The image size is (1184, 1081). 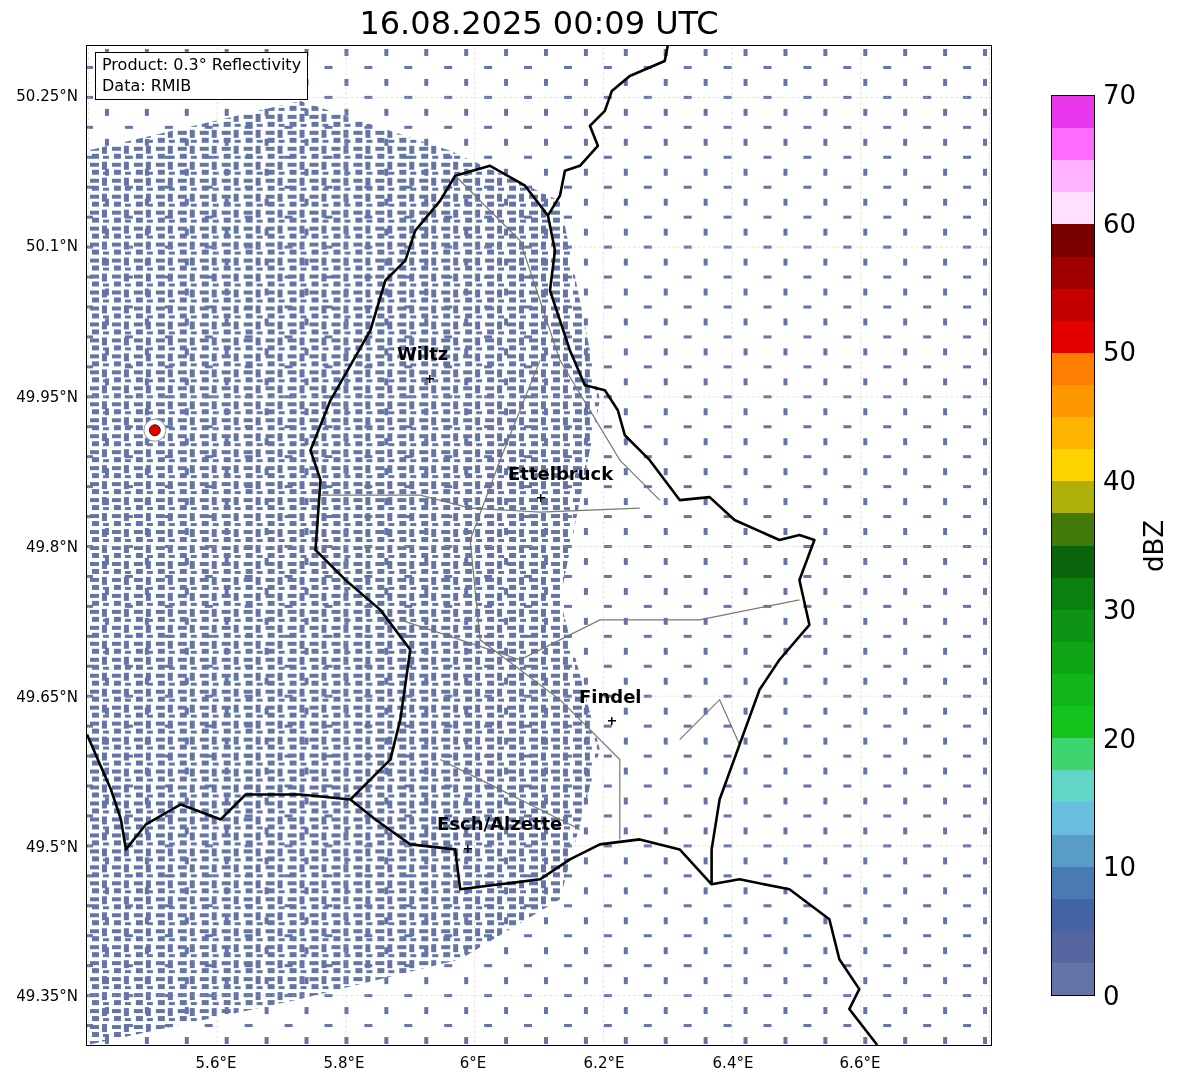 What do you see at coordinates (1120, 352) in the screenshot?
I see `colorbar-tick-label: 50` at bounding box center [1120, 352].